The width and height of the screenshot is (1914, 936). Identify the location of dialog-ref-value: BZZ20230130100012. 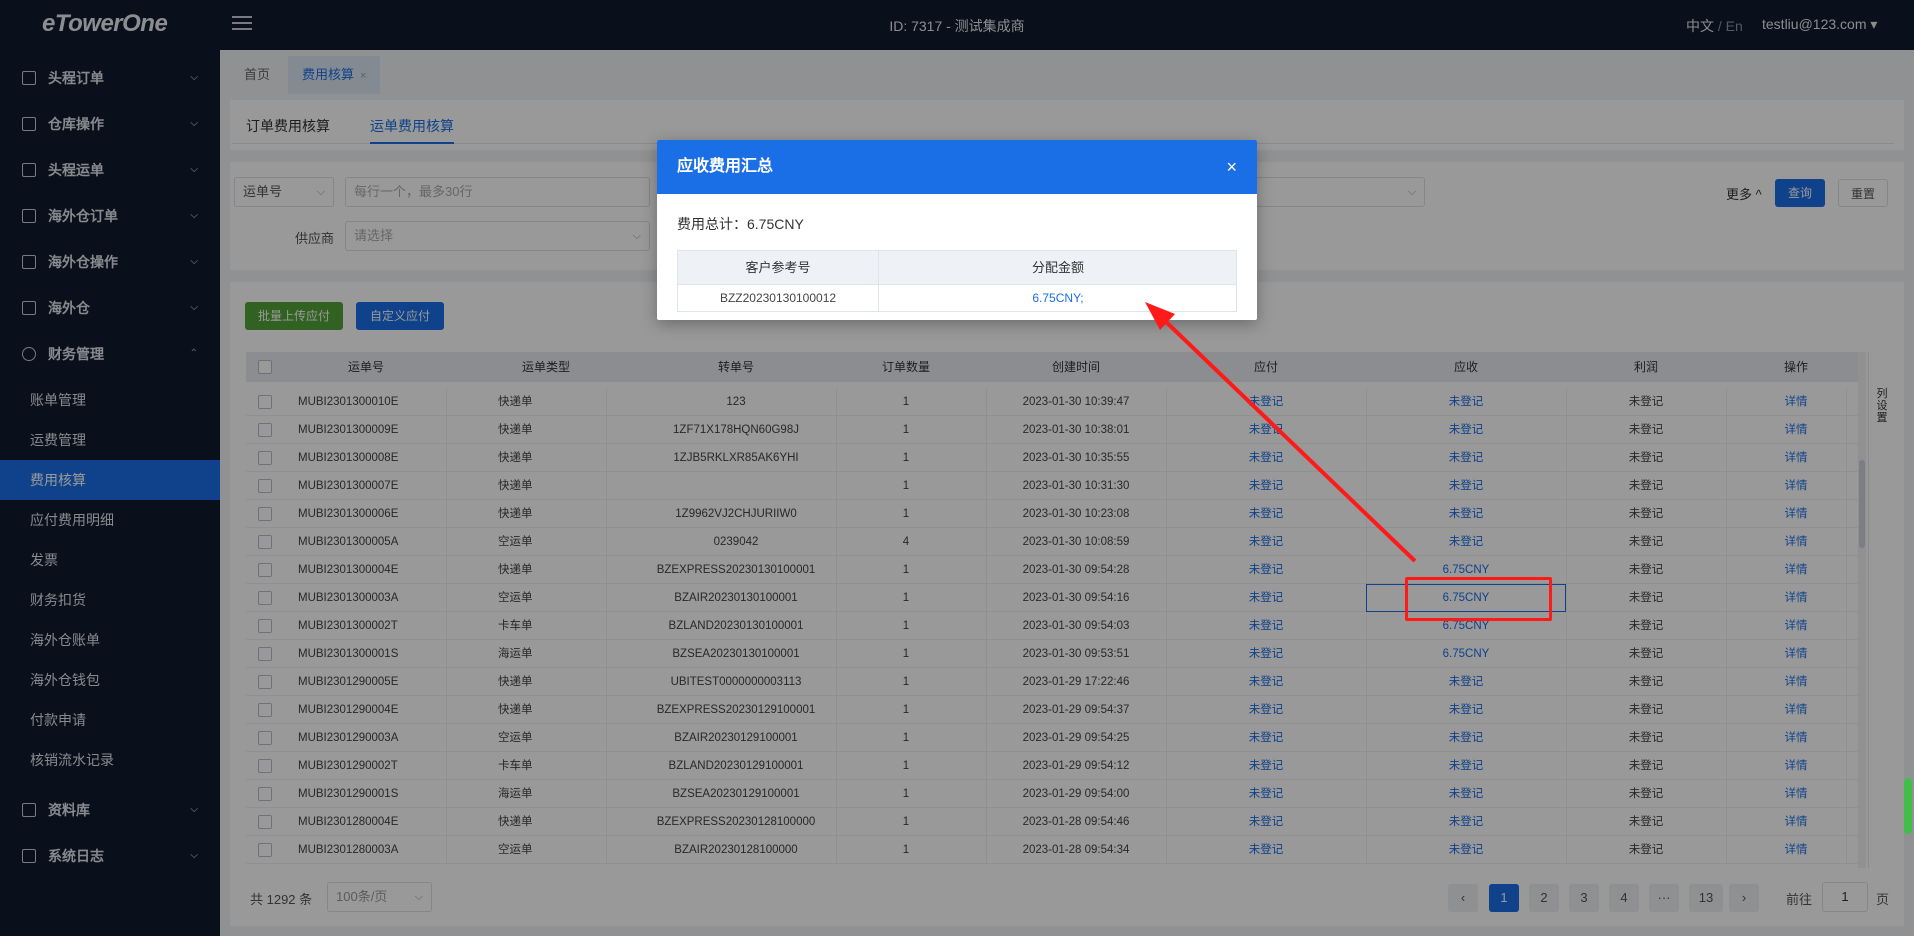
(778, 298).